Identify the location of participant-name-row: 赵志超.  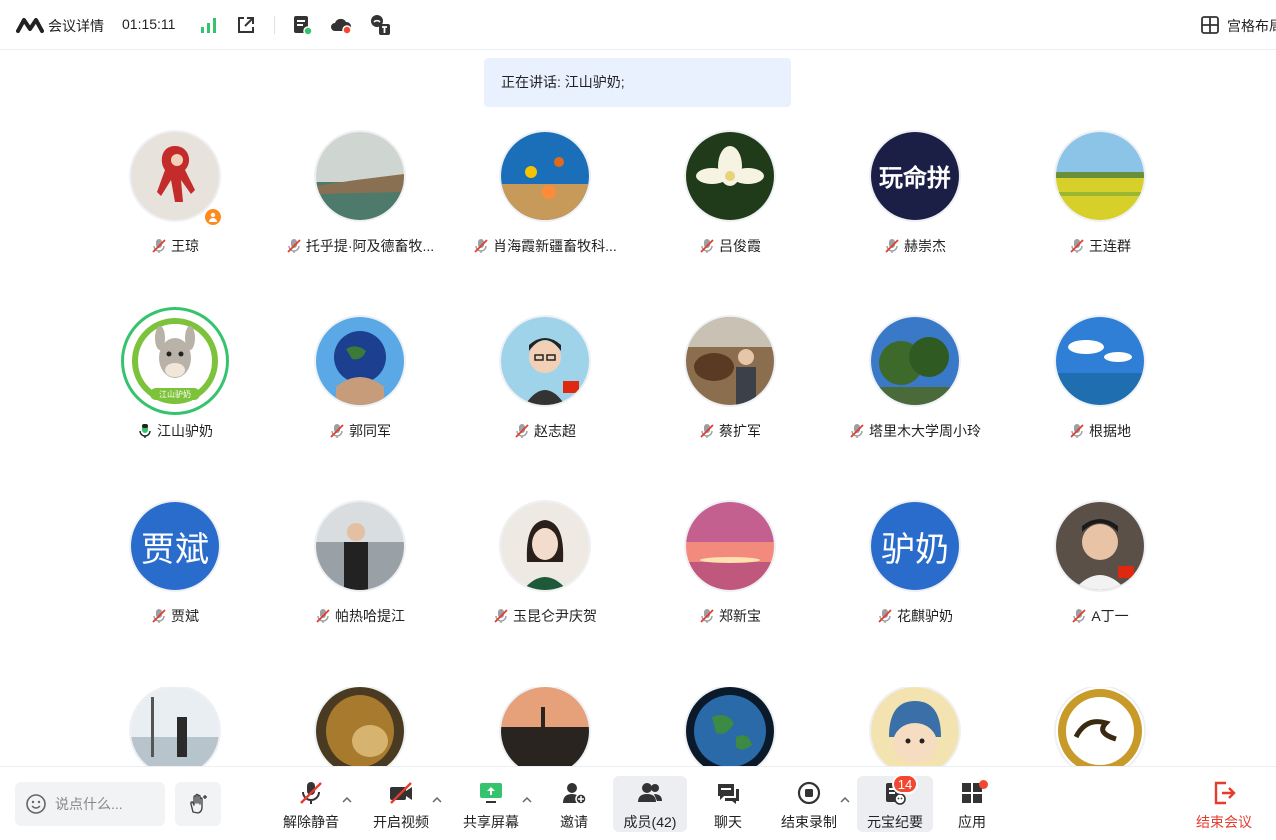
(545, 431).